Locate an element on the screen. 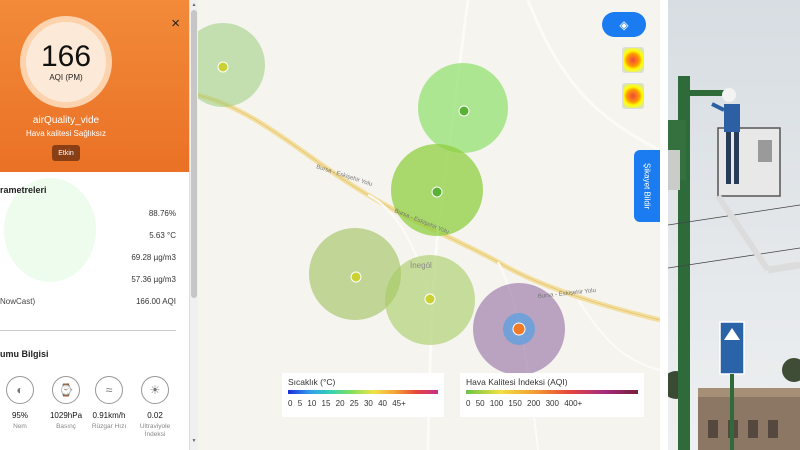  pressure-gauge-icon: ⌚ is located at coordinates (66, 390).